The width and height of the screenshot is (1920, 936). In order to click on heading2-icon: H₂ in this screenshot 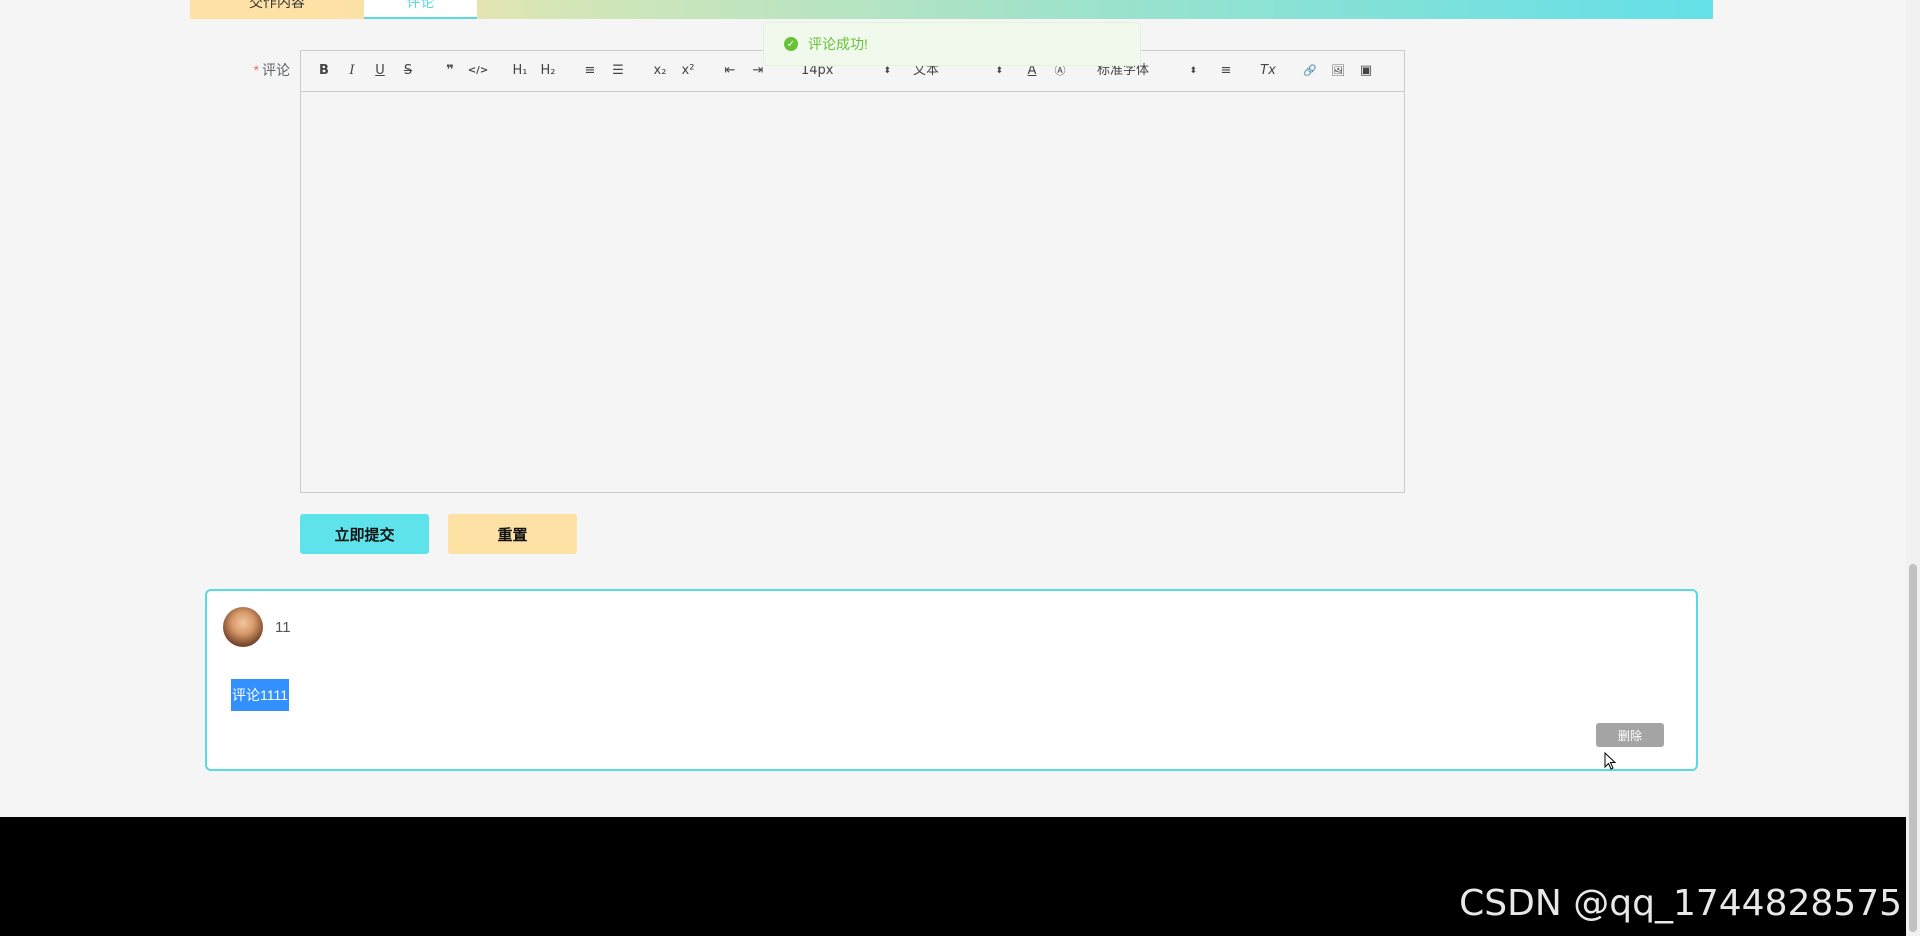, I will do `click(548, 71)`.